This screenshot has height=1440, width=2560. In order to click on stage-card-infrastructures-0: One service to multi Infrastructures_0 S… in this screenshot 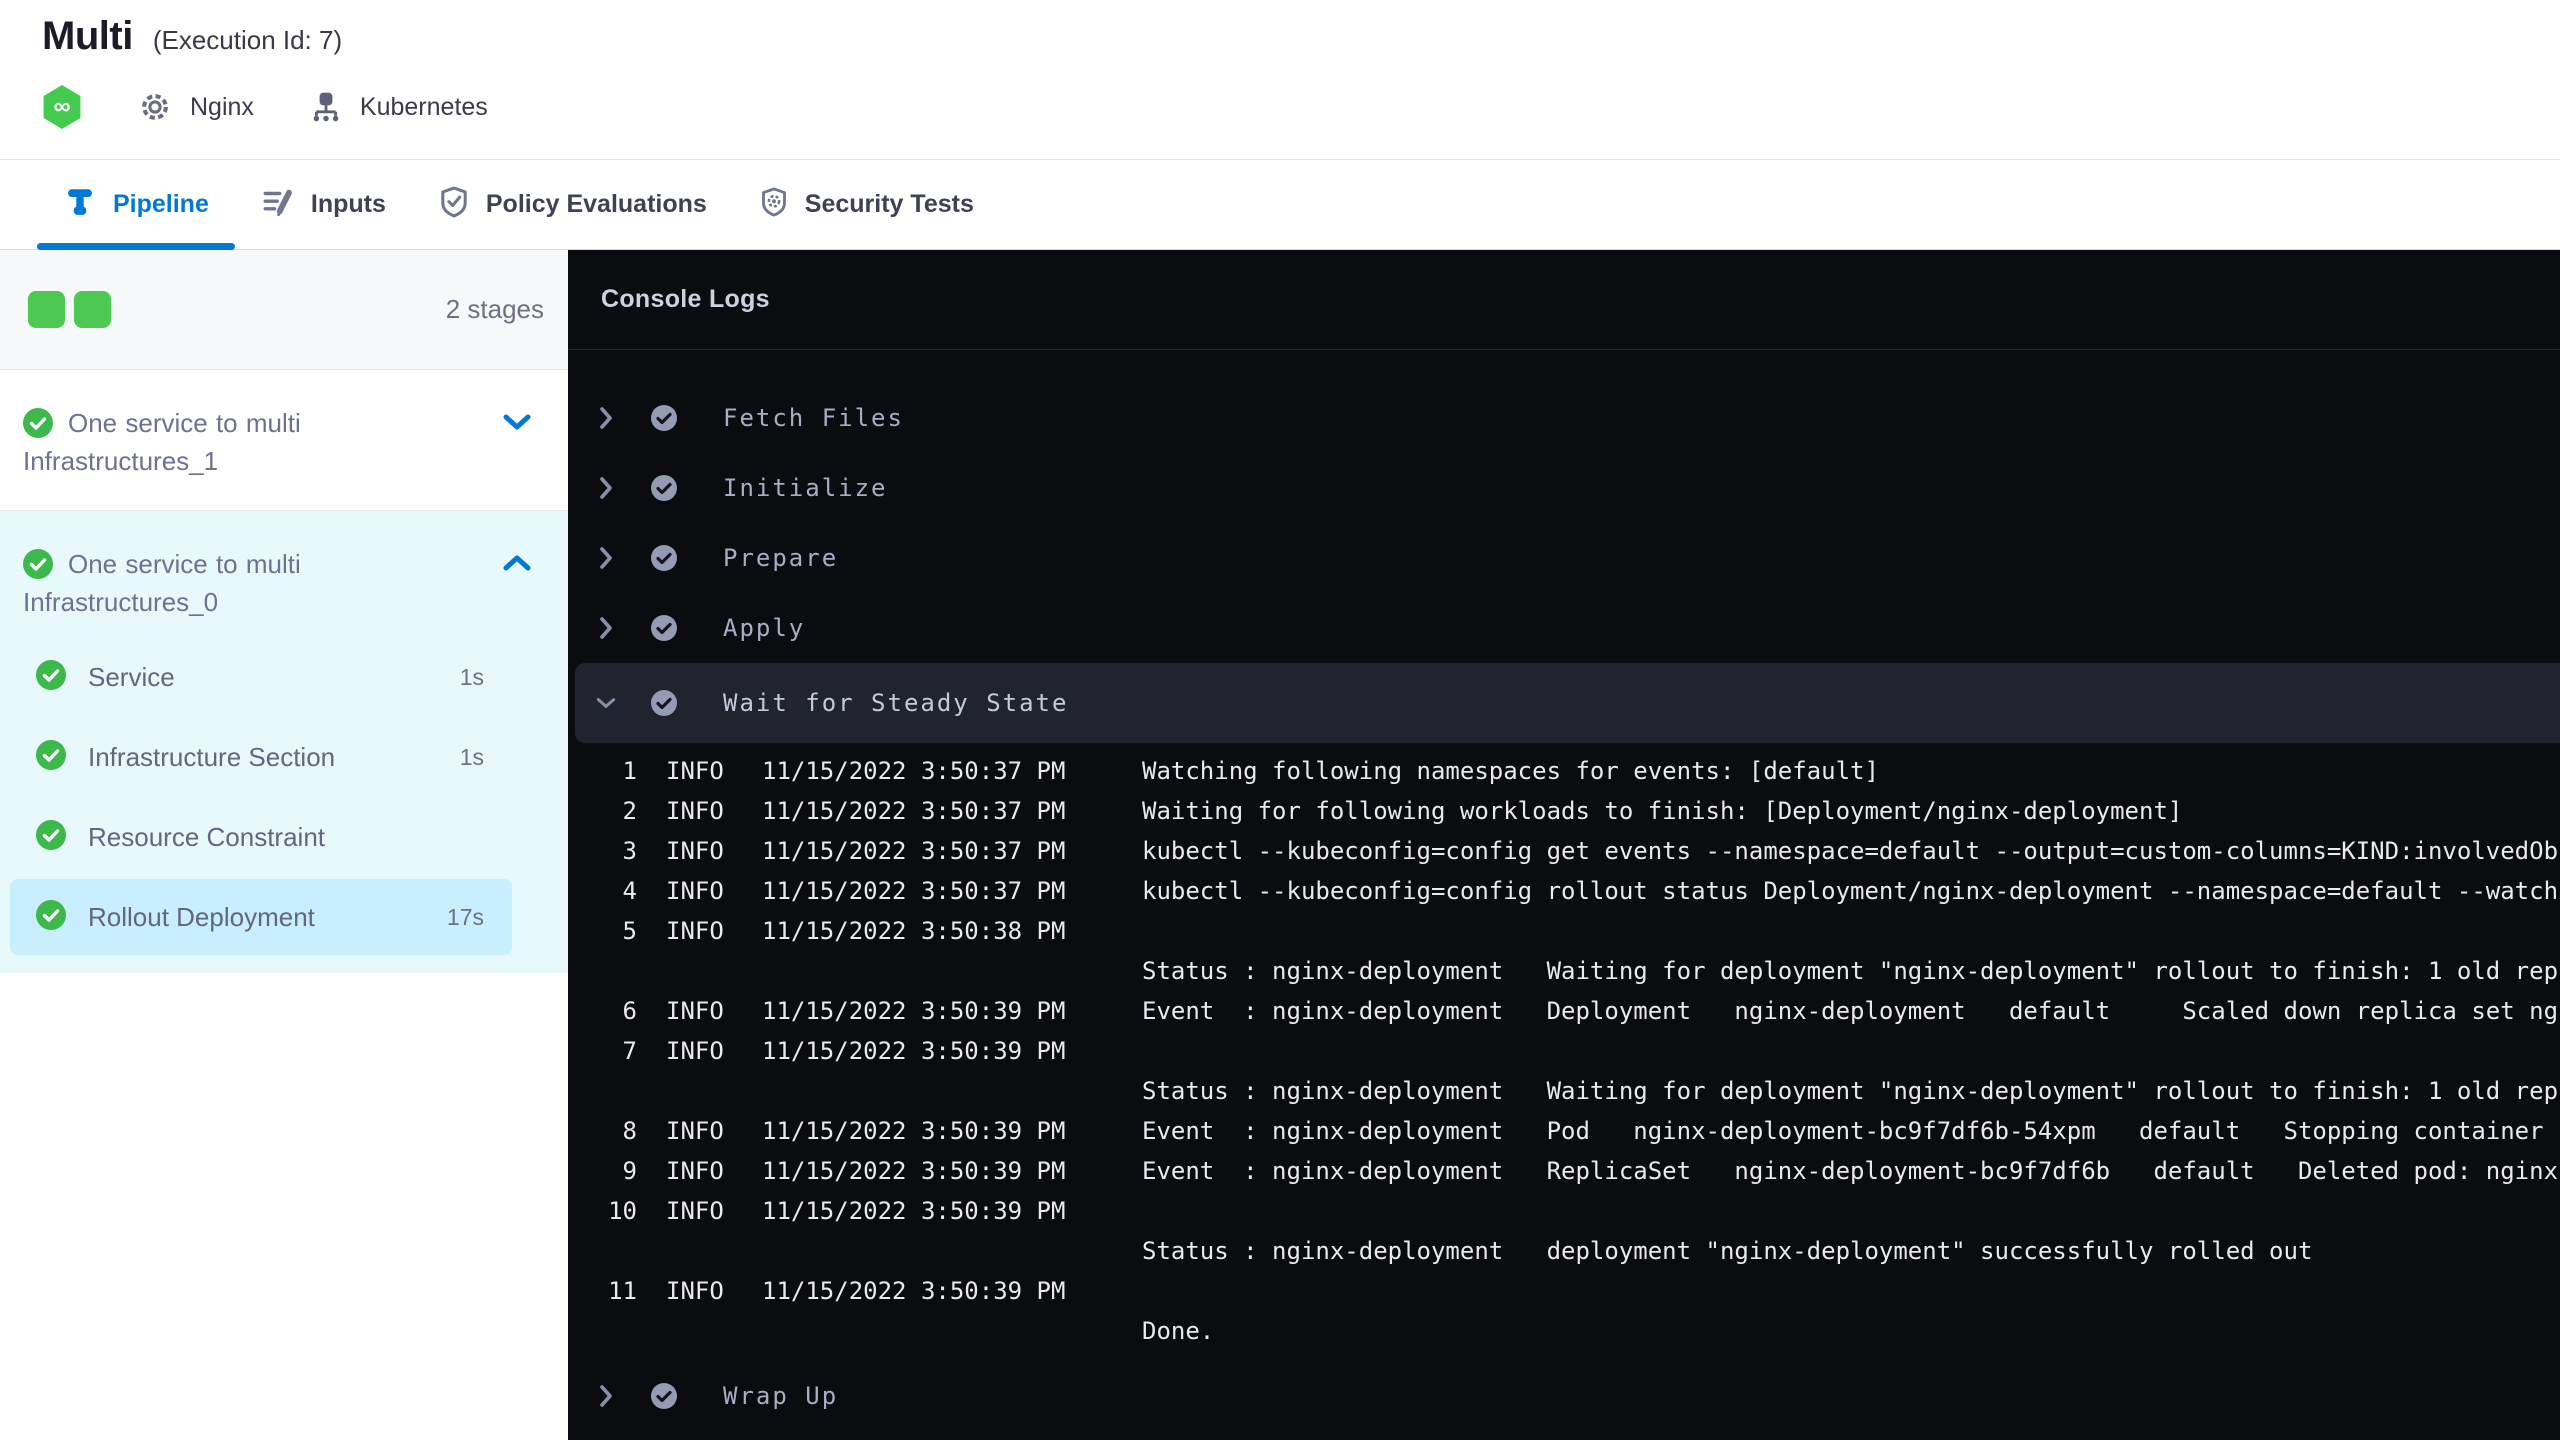, I will do `click(284, 742)`.